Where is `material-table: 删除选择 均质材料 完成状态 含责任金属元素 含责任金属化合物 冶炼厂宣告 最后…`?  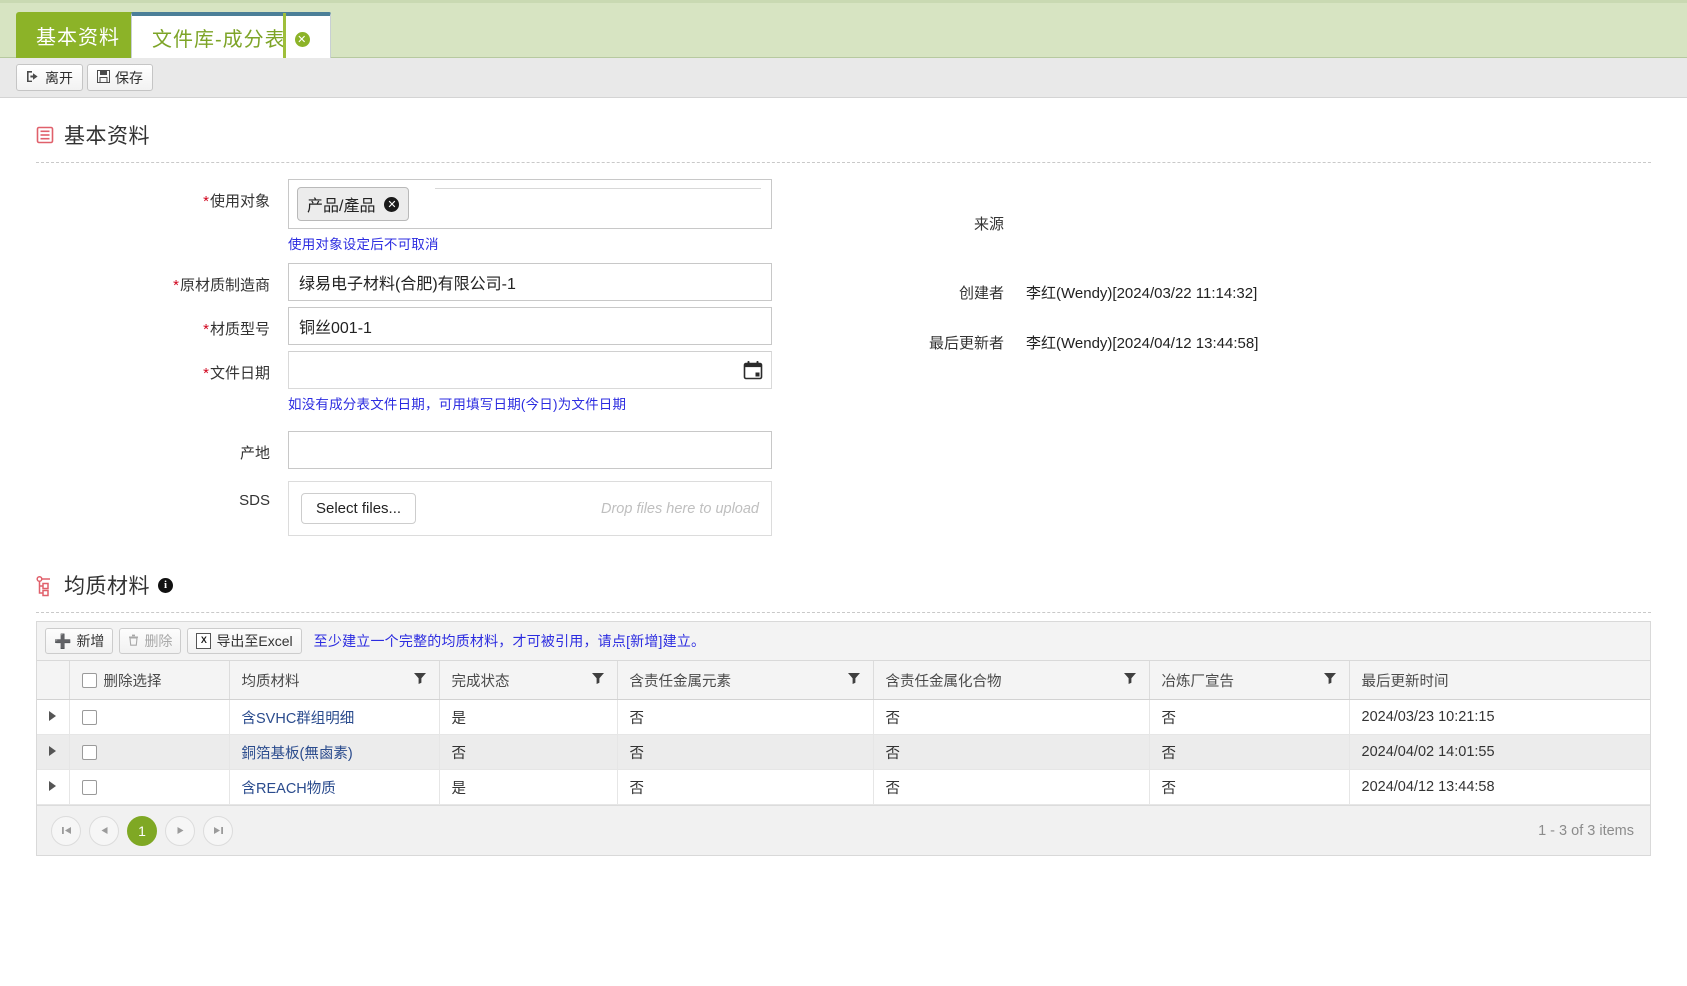 material-table: 删除选择 均质材料 完成状态 含责任金属元素 含责任金属化合物 冶炼厂宣告 最后… is located at coordinates (843, 733).